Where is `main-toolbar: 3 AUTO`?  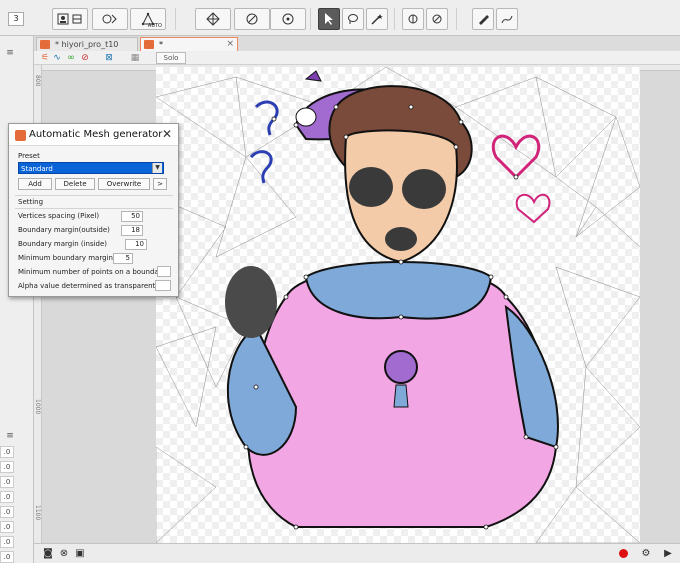 main-toolbar: 3 AUTO is located at coordinates (340, 18).